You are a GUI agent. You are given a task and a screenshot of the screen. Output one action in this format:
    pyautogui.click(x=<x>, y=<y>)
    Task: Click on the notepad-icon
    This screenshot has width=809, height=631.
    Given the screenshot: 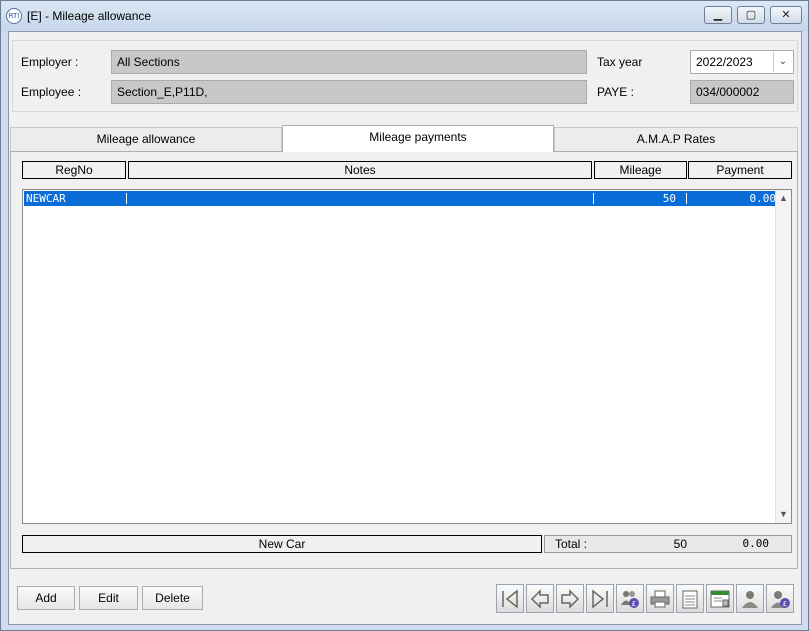 What is the action you would take?
    pyautogui.click(x=690, y=599)
    